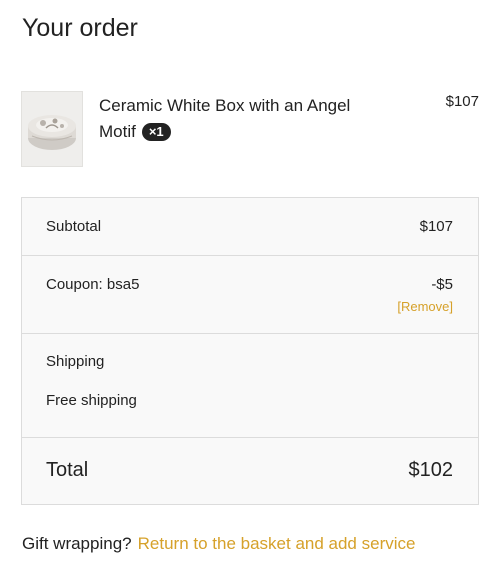 Image resolution: width=500 pixels, height=574 pixels. I want to click on return-to-basket-link: Return to the basket and add service, so click(277, 543).